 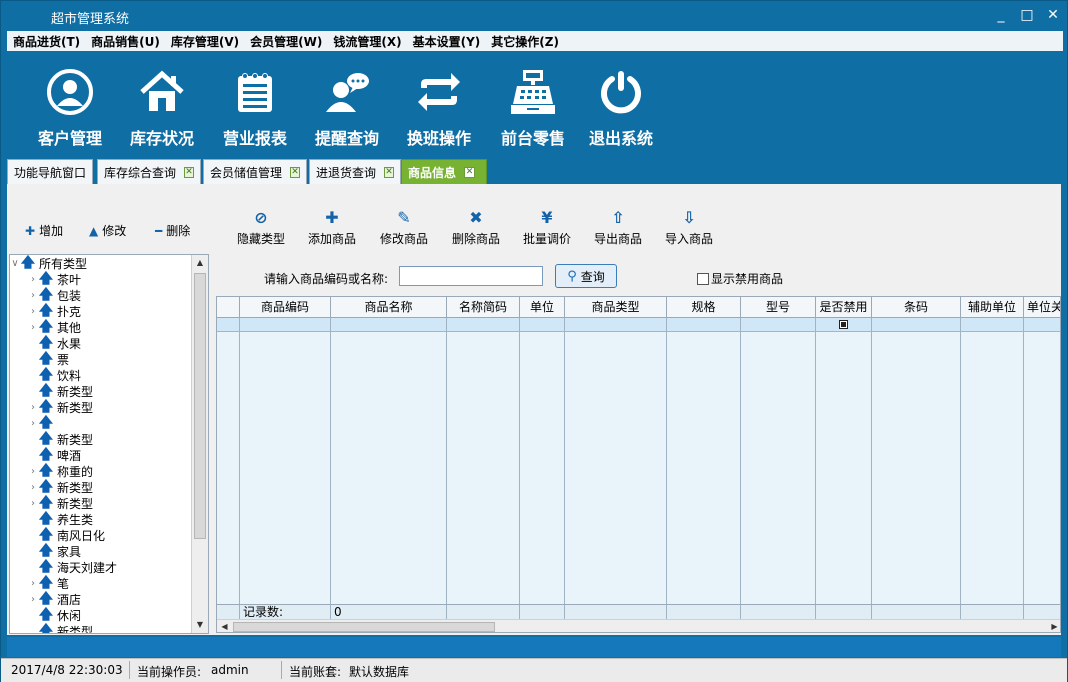 I want to click on tab-function-nav: 功能导航窗口, so click(x=50, y=171).